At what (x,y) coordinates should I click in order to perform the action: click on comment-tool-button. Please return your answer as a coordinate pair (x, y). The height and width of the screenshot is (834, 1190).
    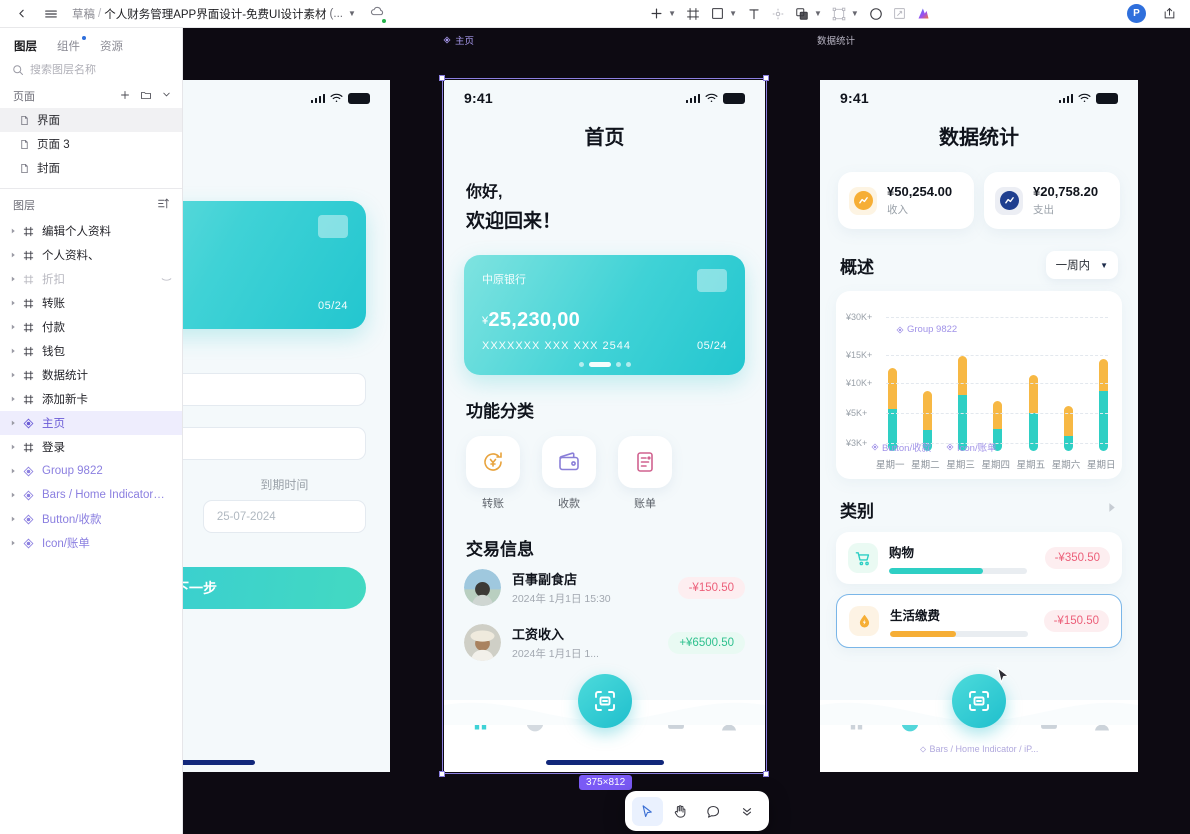
    Looking at the image, I should click on (713, 811).